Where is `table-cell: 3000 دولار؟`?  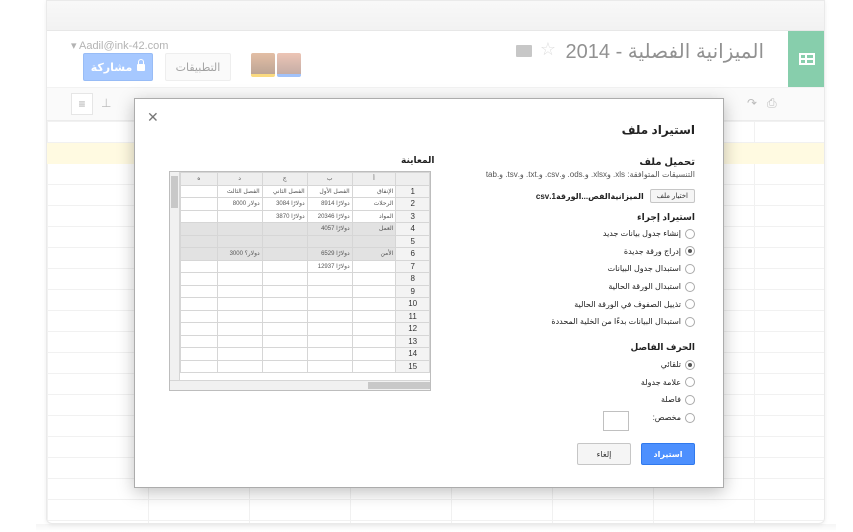
table-cell: 3000 دولار؟ is located at coordinates (239, 254).